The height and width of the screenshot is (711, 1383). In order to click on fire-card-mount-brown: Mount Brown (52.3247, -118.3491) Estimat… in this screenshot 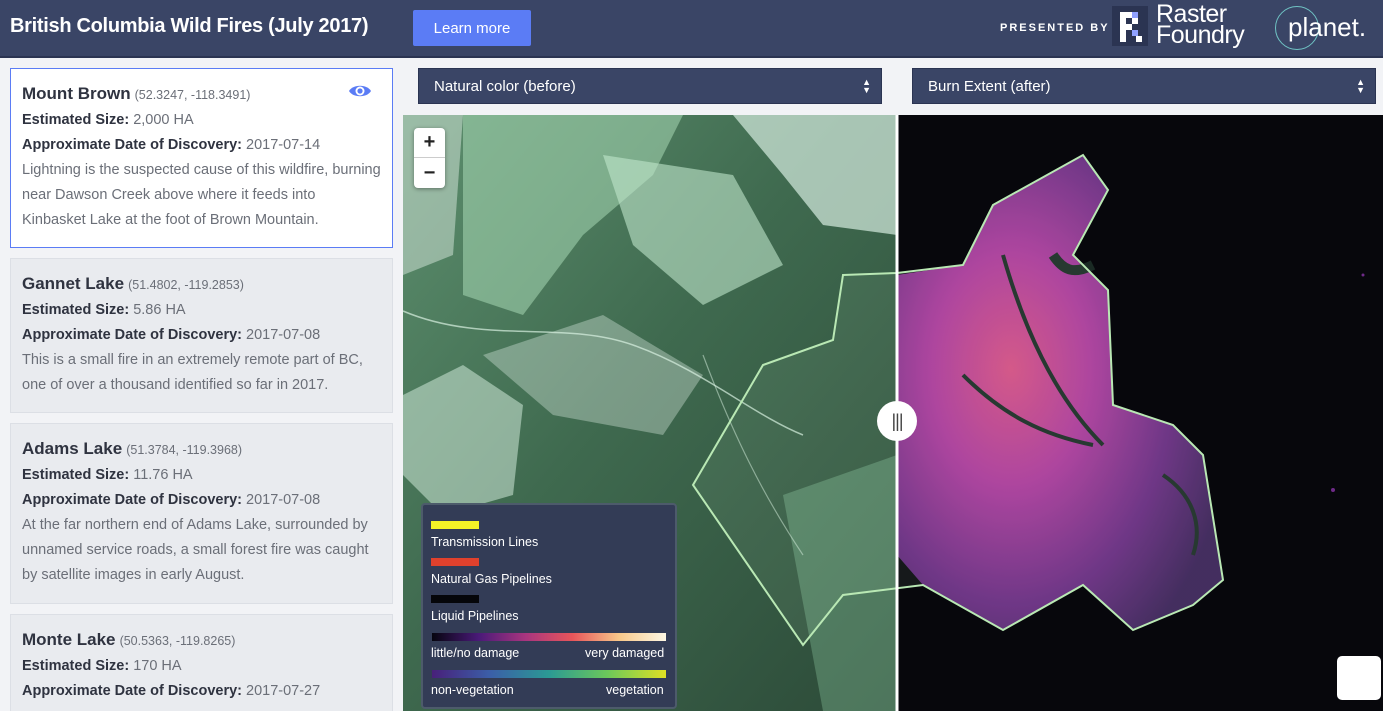, I will do `click(201, 158)`.